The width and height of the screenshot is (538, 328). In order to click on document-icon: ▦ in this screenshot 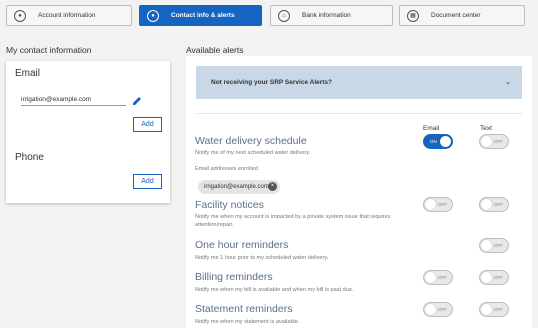, I will do `click(413, 15)`.